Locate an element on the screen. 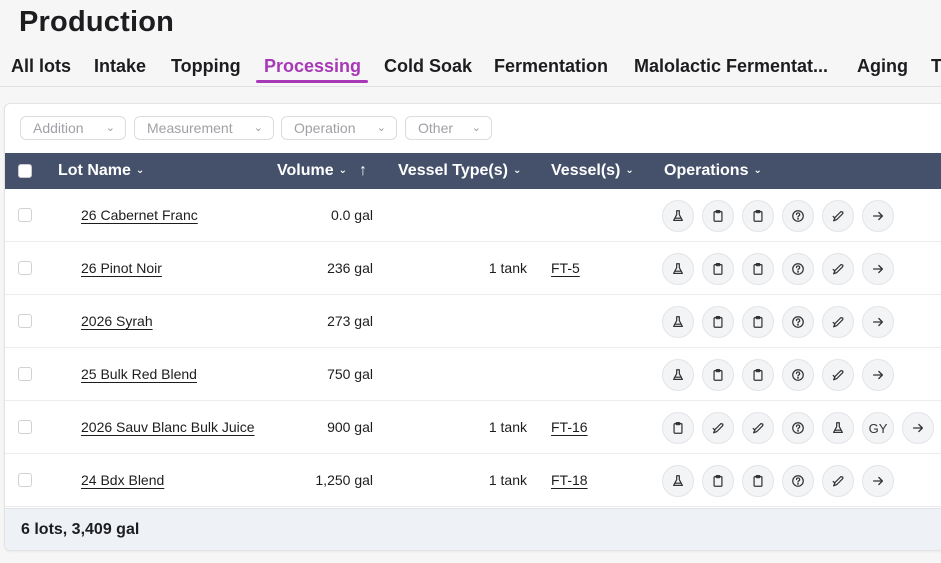  tab-topping: Topping is located at coordinates (206, 66).